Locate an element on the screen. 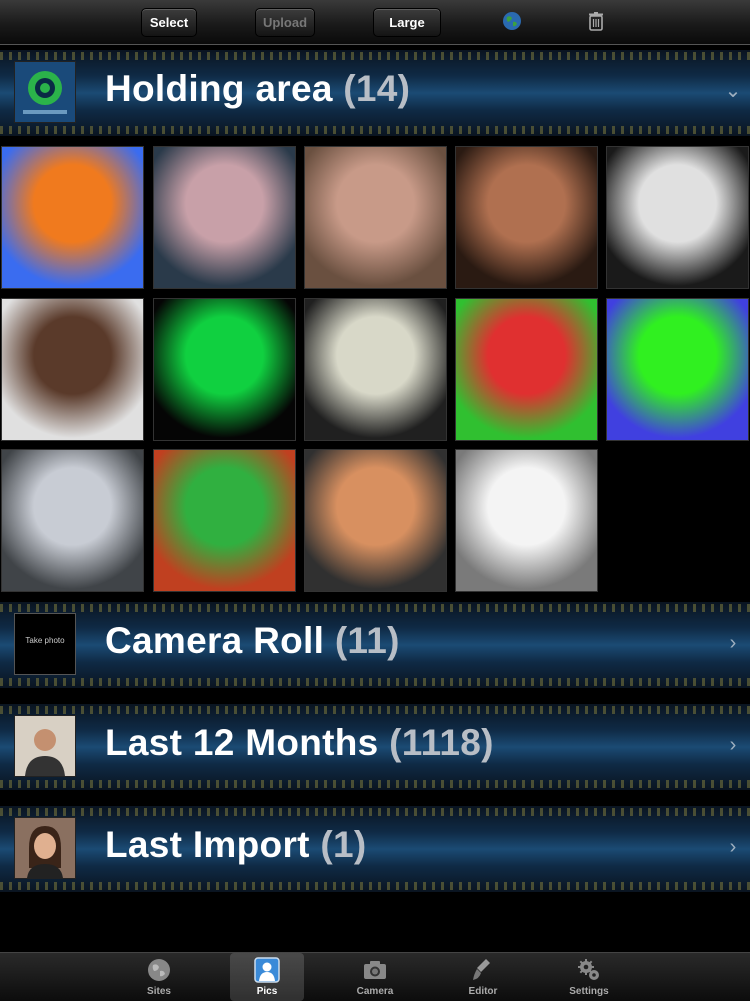 This screenshot has height=1001, width=750. album-title: Camera Roll (11) is located at coordinates (252, 641).